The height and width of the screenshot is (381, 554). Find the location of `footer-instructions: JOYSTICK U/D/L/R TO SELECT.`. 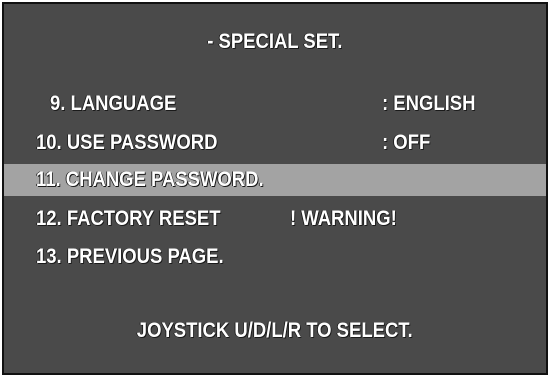

footer-instructions: JOYSTICK U/D/L/R TO SELECT. is located at coordinates (275, 331).